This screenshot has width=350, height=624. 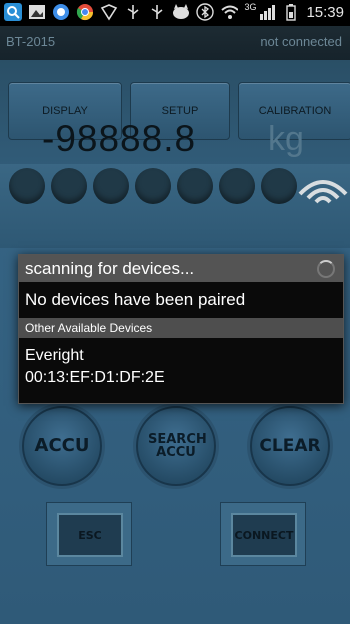 What do you see at coordinates (291, 12) in the screenshot?
I see `battery-icon` at bounding box center [291, 12].